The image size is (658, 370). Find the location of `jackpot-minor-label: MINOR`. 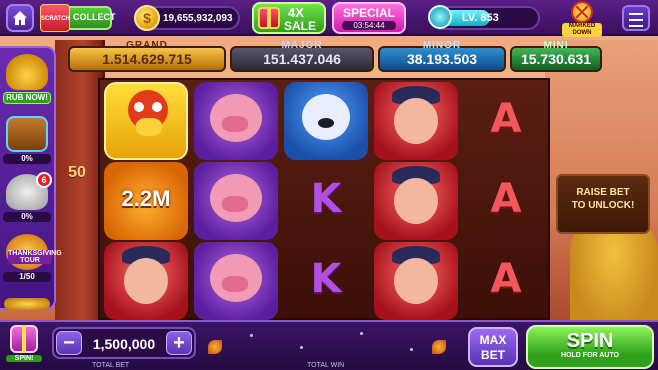

jackpot-minor-label: MINOR is located at coordinates (442, 45).